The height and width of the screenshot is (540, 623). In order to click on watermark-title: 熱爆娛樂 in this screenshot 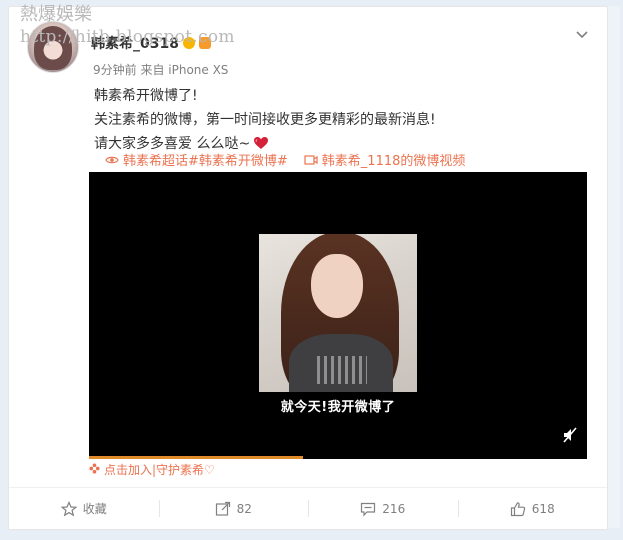, I will do `click(56, 14)`.